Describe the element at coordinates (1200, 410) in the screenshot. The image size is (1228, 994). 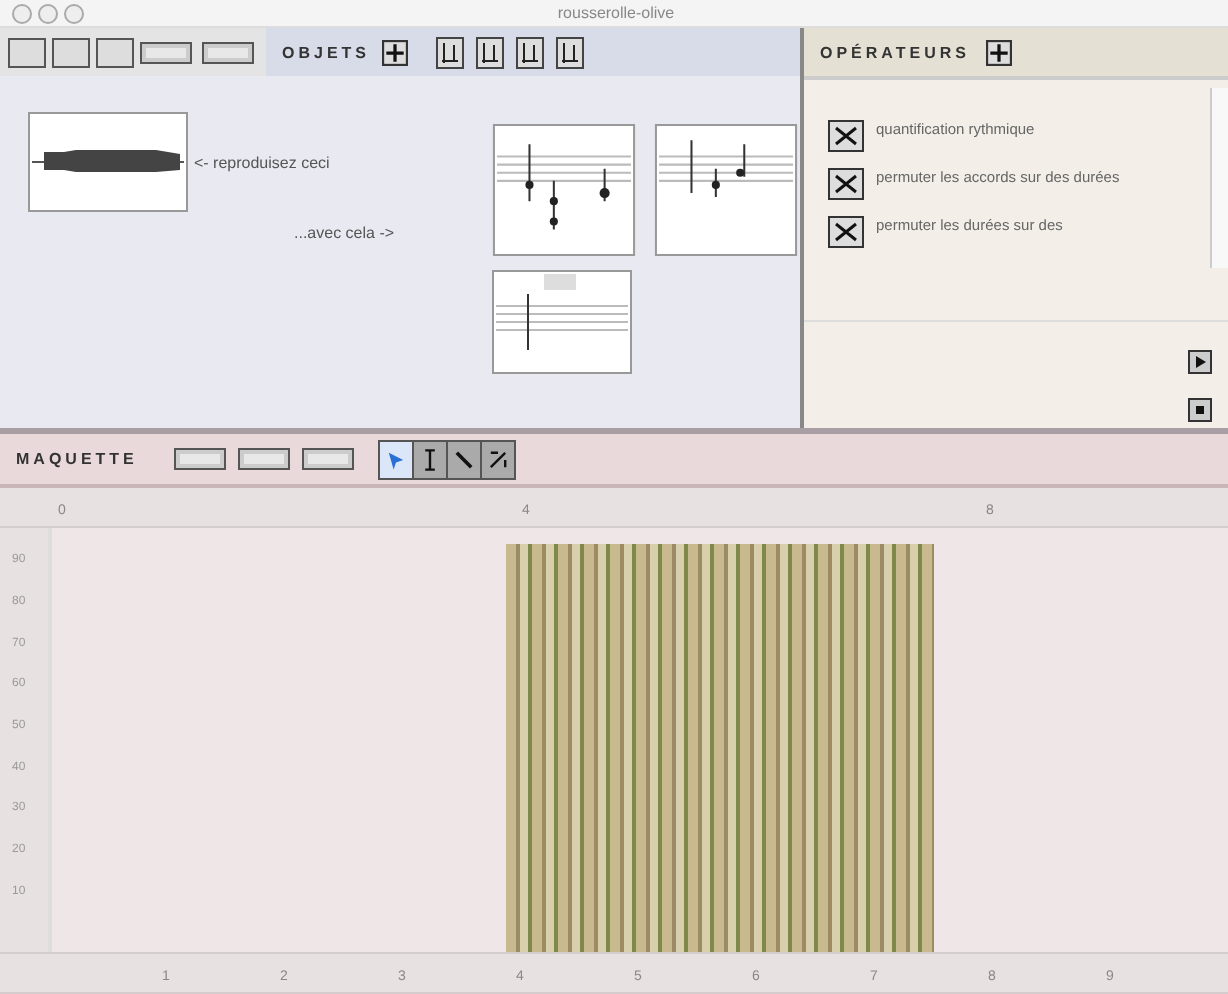
I see `stop-icon` at that location.